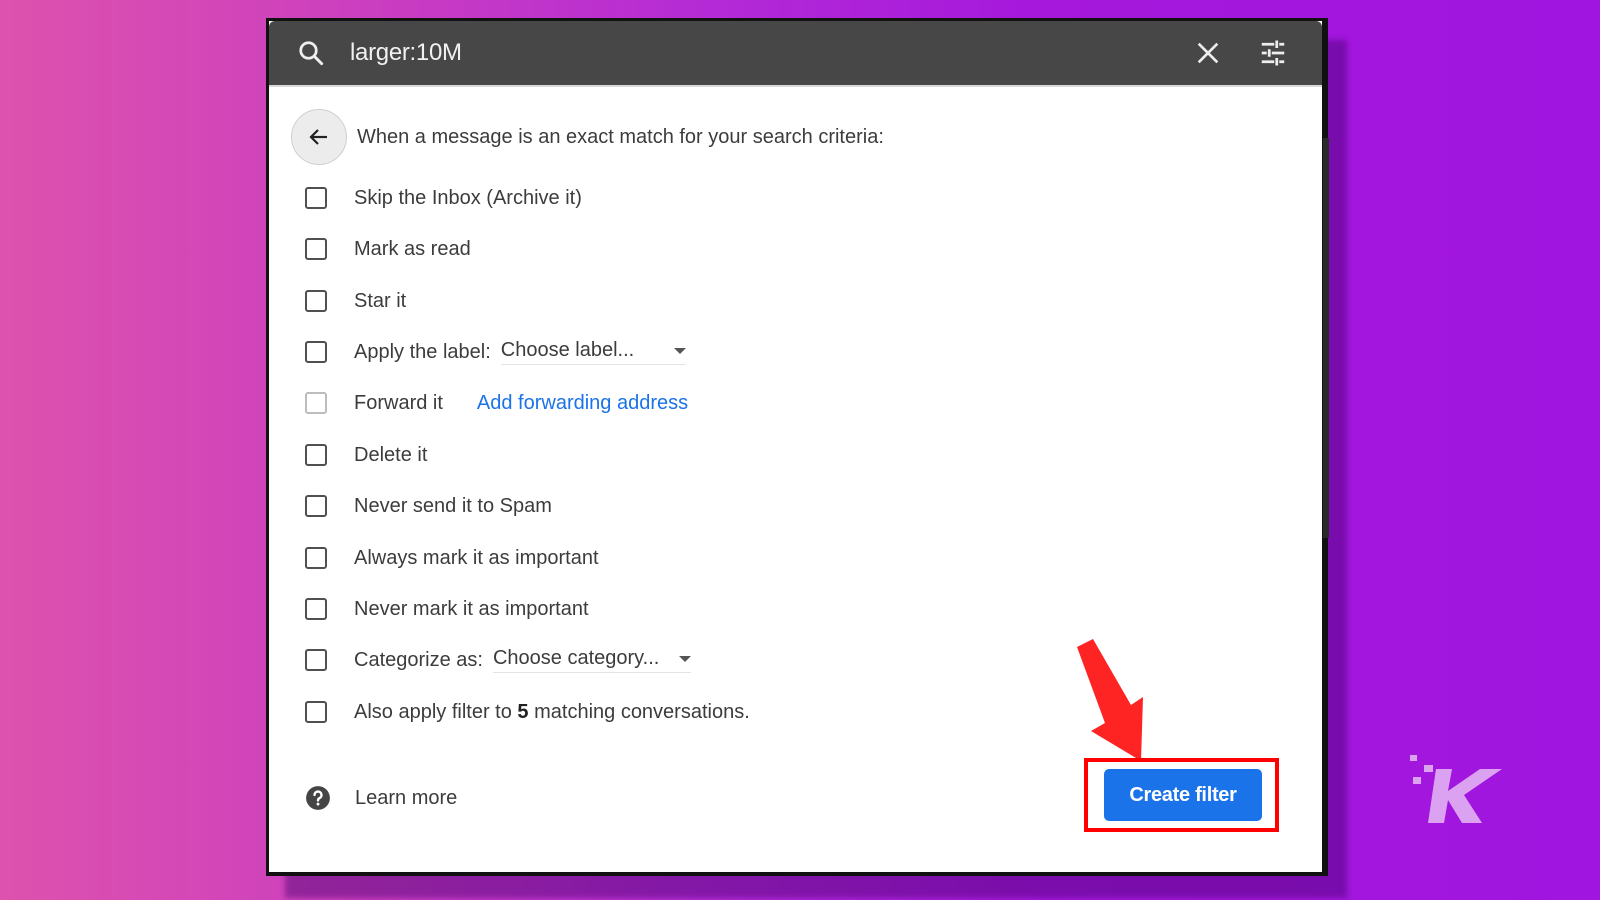 The width and height of the screenshot is (1600, 900). Describe the element at coordinates (398, 402) in the screenshot. I see `option-label: Forward it` at that location.